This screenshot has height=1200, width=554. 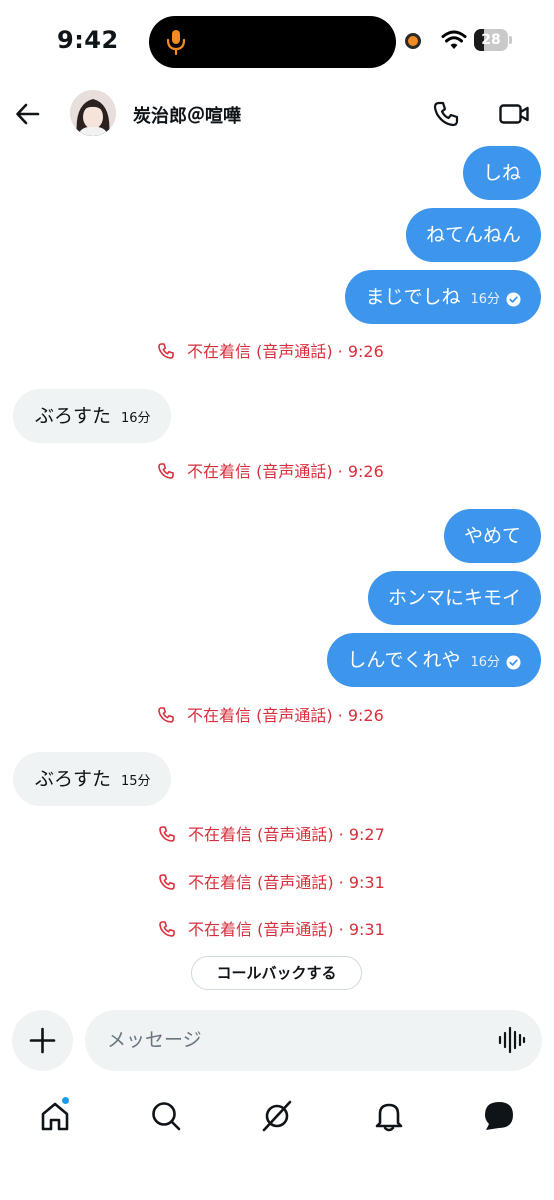 I want to click on notifications-icon, so click(x=389, y=1116).